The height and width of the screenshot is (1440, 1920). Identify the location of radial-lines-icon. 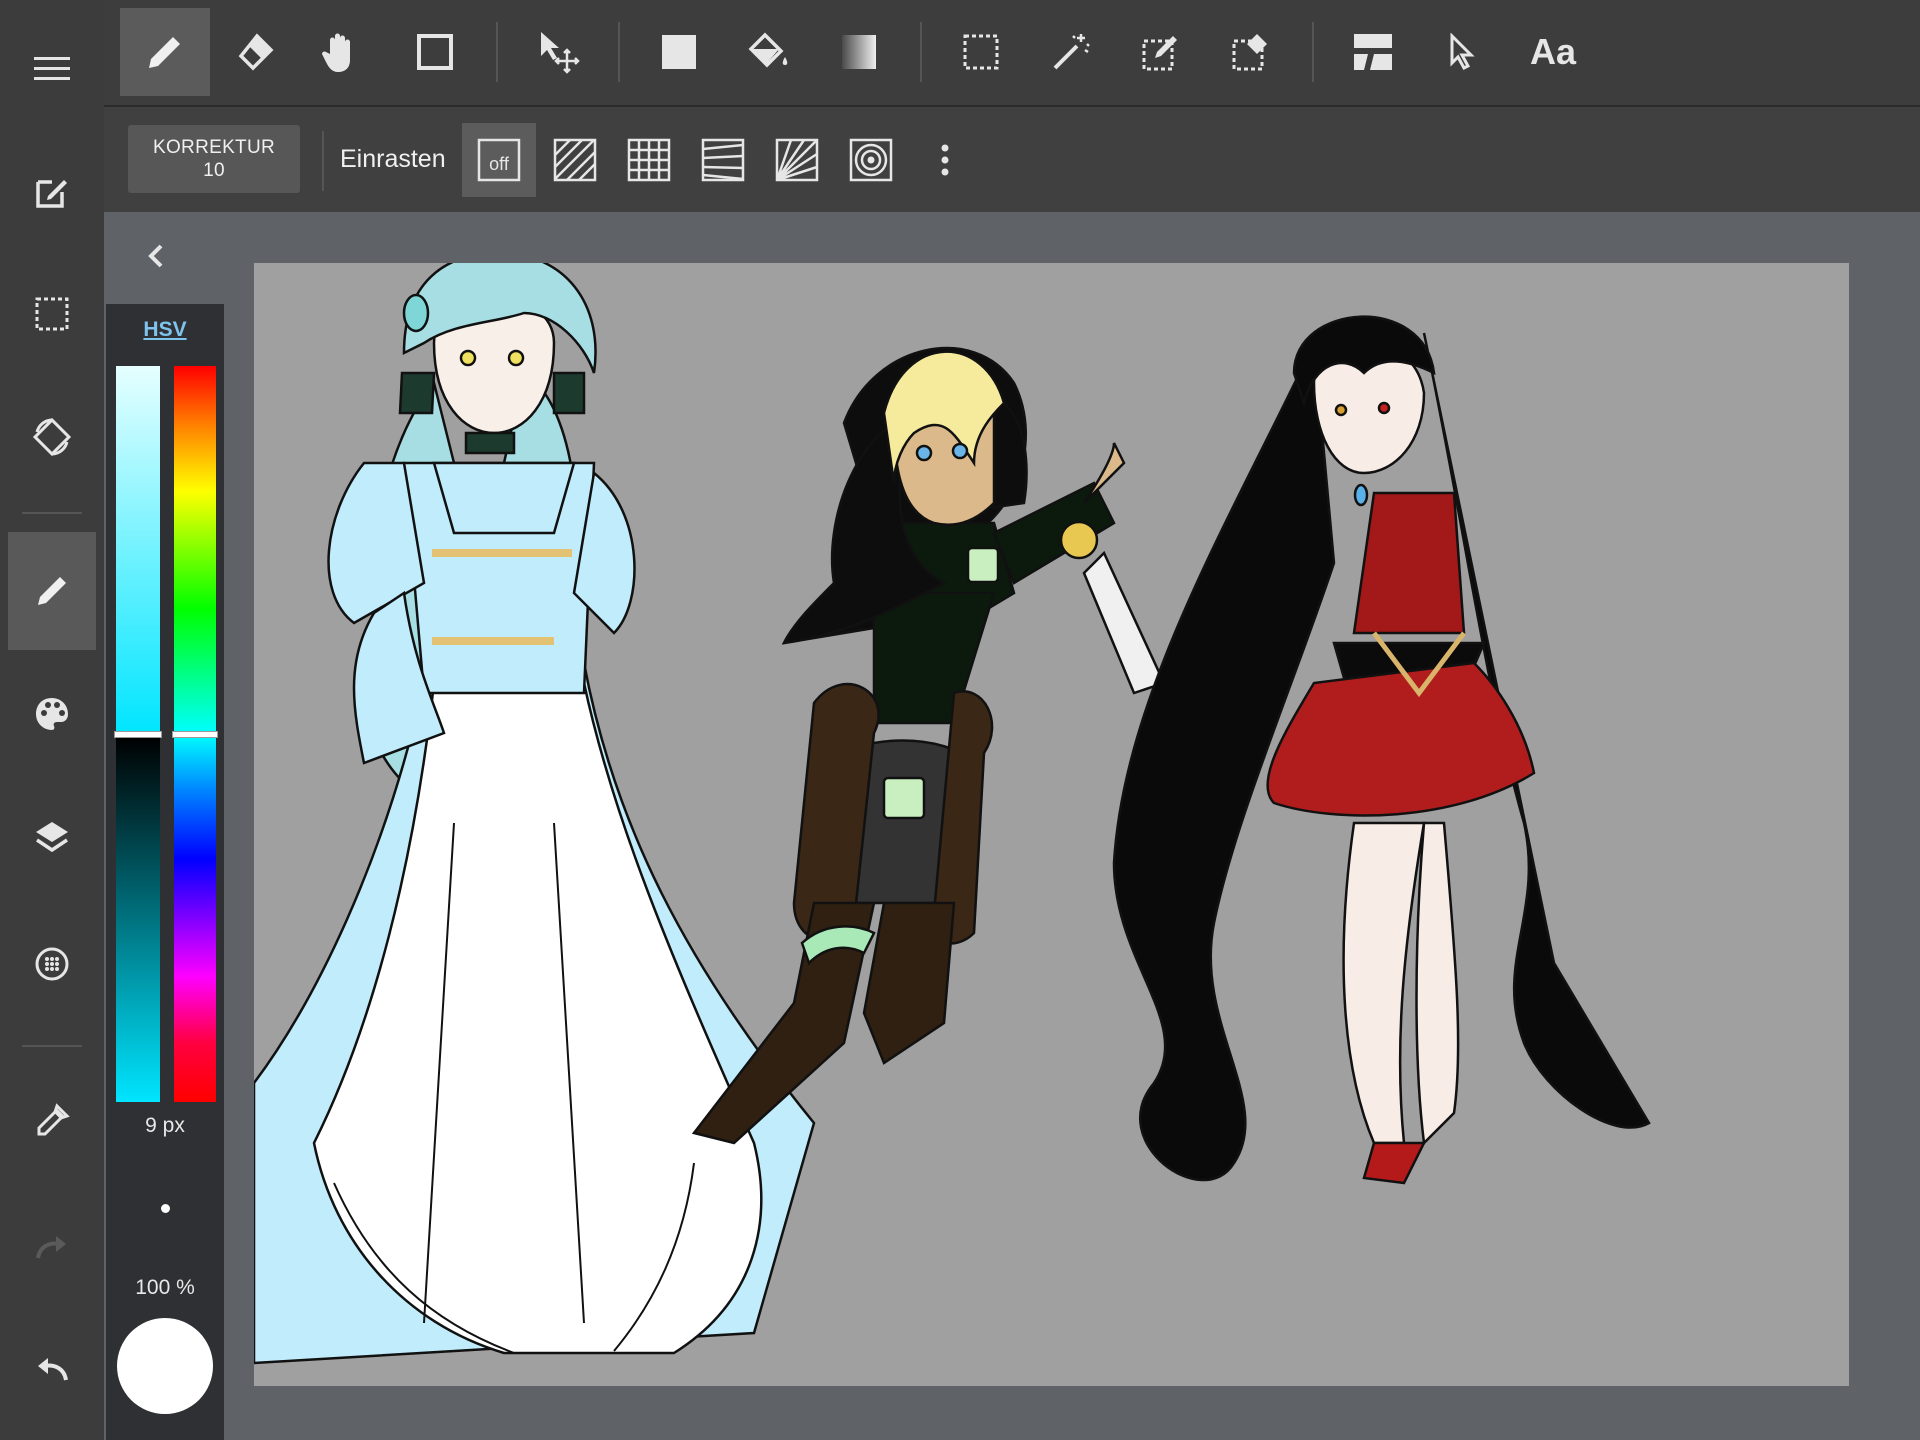
(797, 160).